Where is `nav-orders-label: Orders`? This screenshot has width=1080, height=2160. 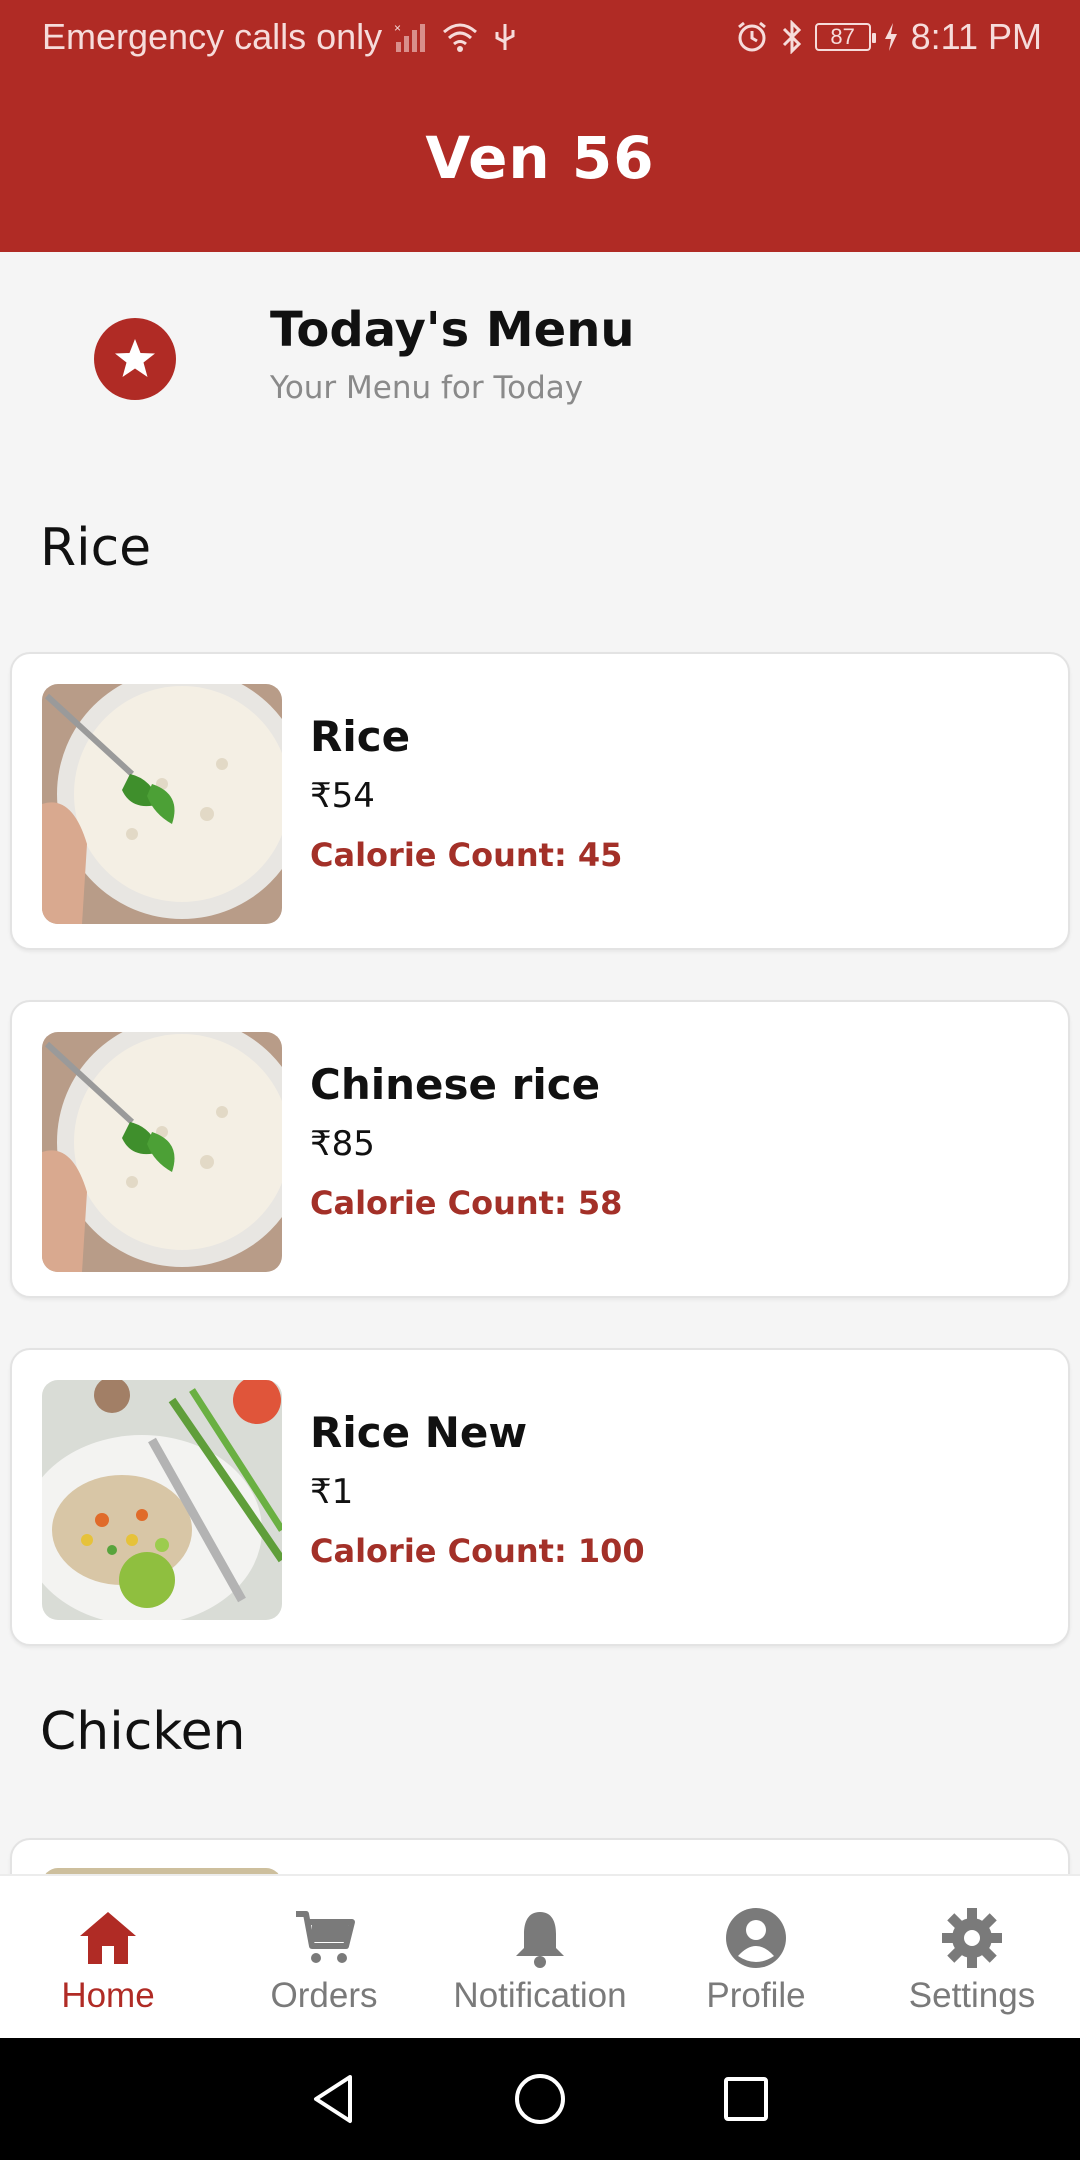 nav-orders-label: Orders is located at coordinates (324, 1995).